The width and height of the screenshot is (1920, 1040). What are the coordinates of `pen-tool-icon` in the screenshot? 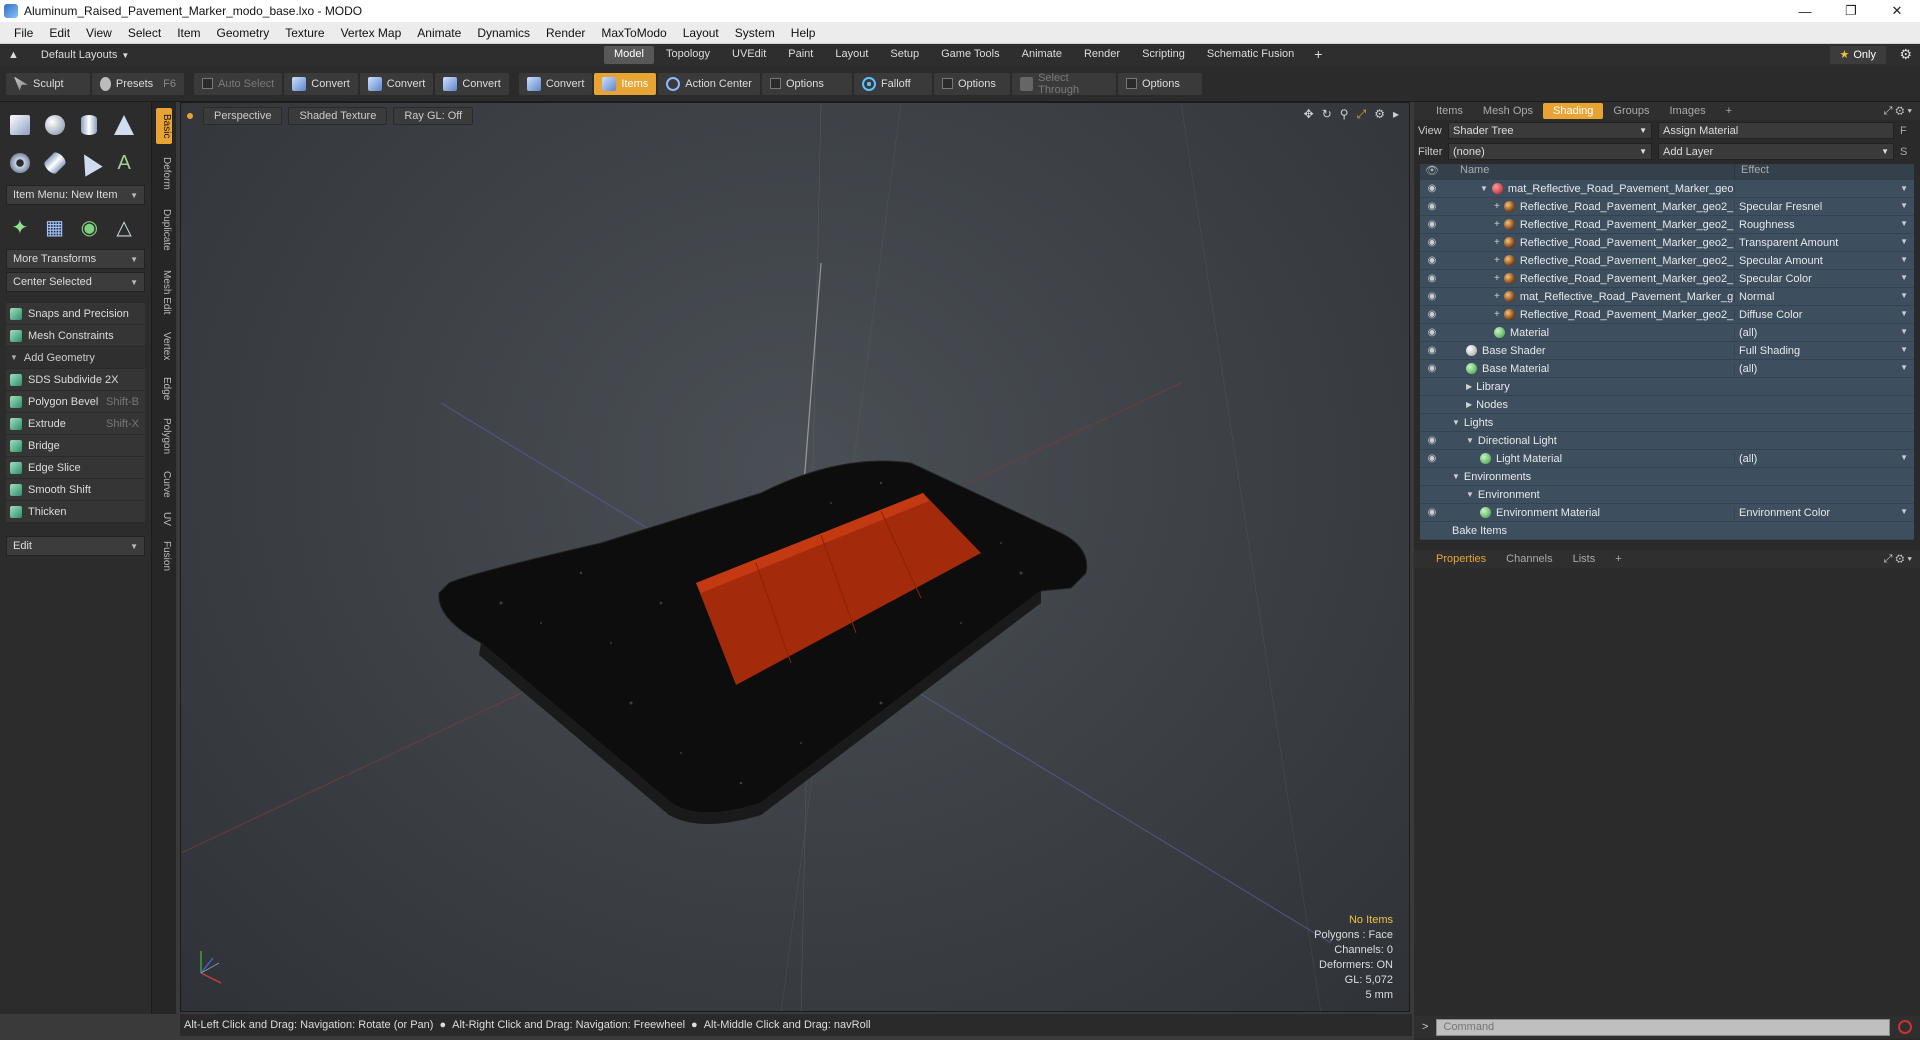 It's located at (89, 163).